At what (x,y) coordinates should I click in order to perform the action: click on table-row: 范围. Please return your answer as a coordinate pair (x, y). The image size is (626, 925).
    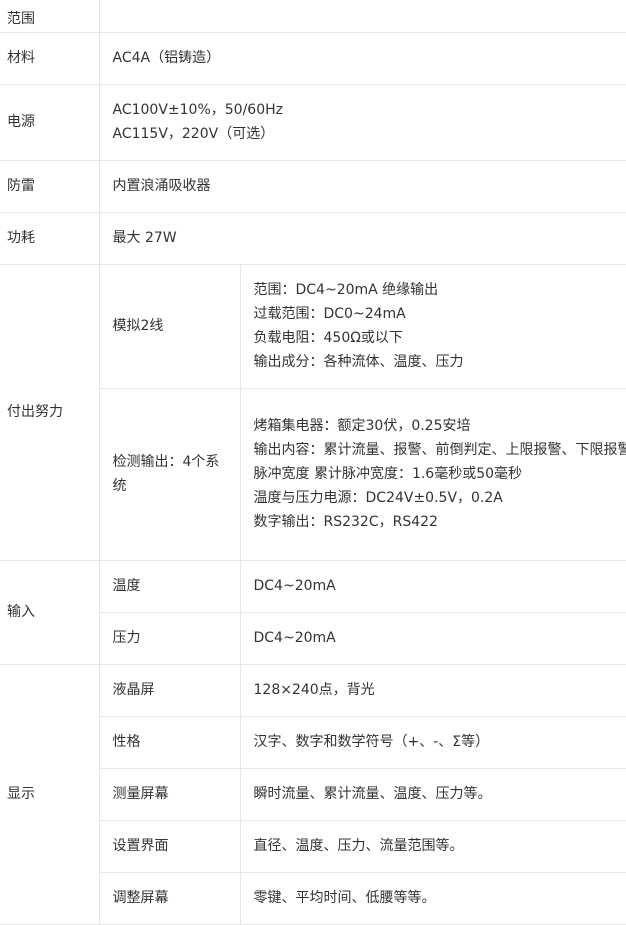
    Looking at the image, I should click on (313, 16).